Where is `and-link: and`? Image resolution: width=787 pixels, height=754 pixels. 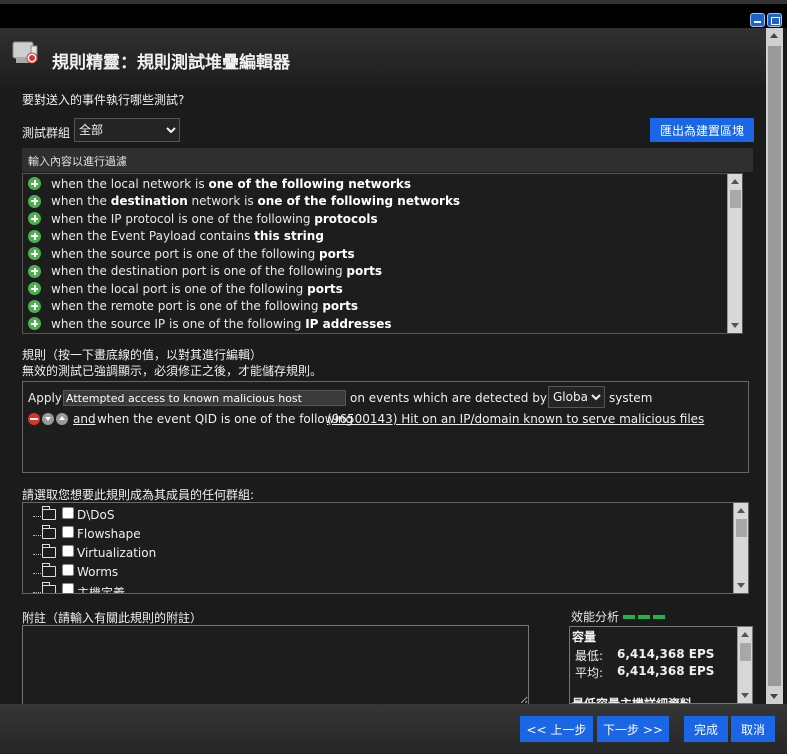 and-link: and is located at coordinates (84, 419).